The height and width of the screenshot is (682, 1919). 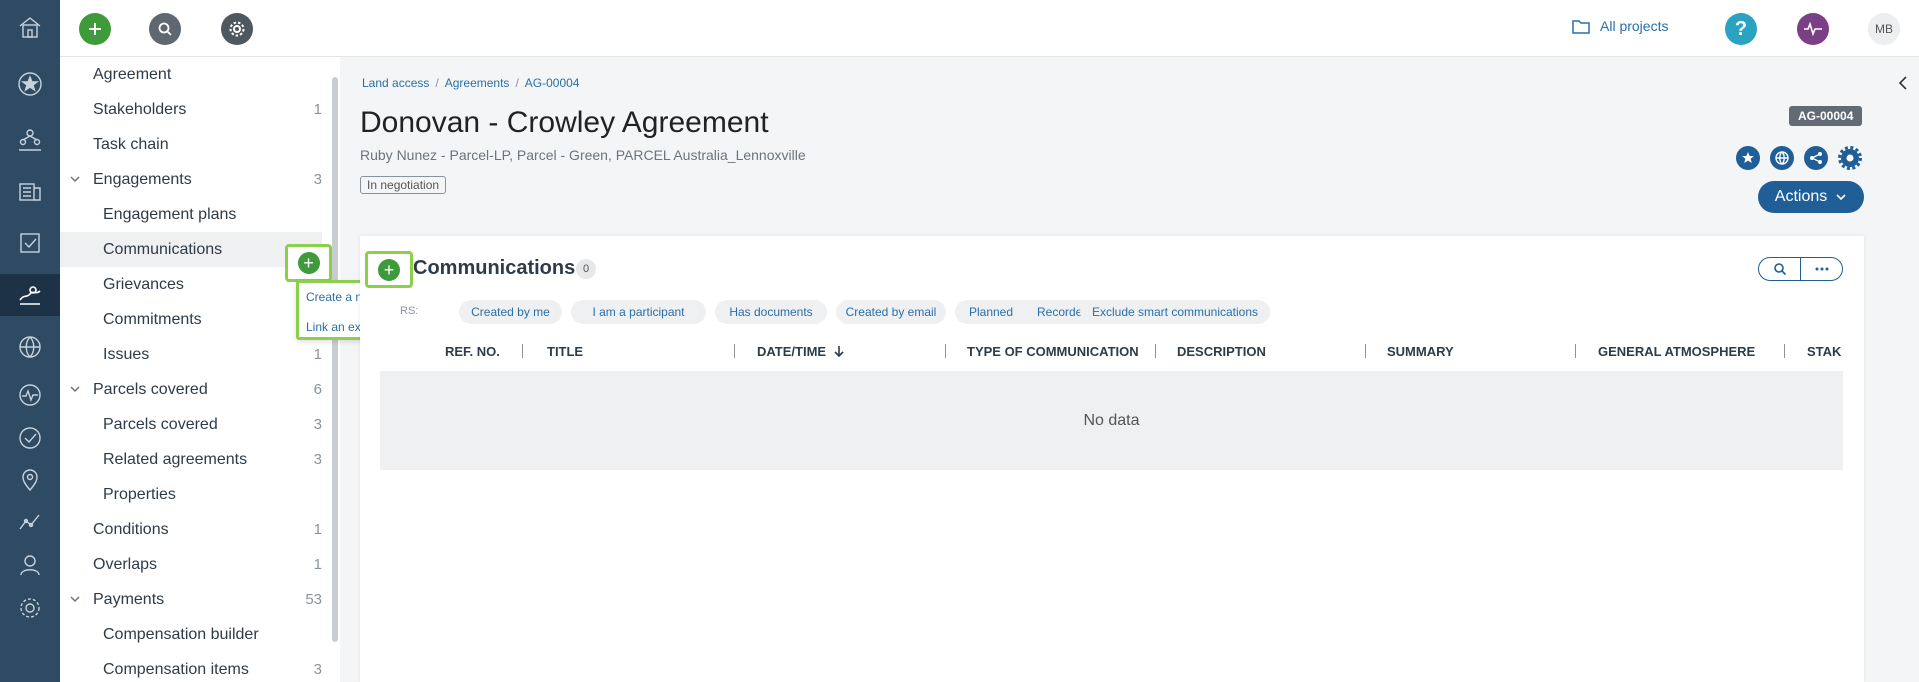 What do you see at coordinates (30, 608) in the screenshot?
I see `settings-icon` at bounding box center [30, 608].